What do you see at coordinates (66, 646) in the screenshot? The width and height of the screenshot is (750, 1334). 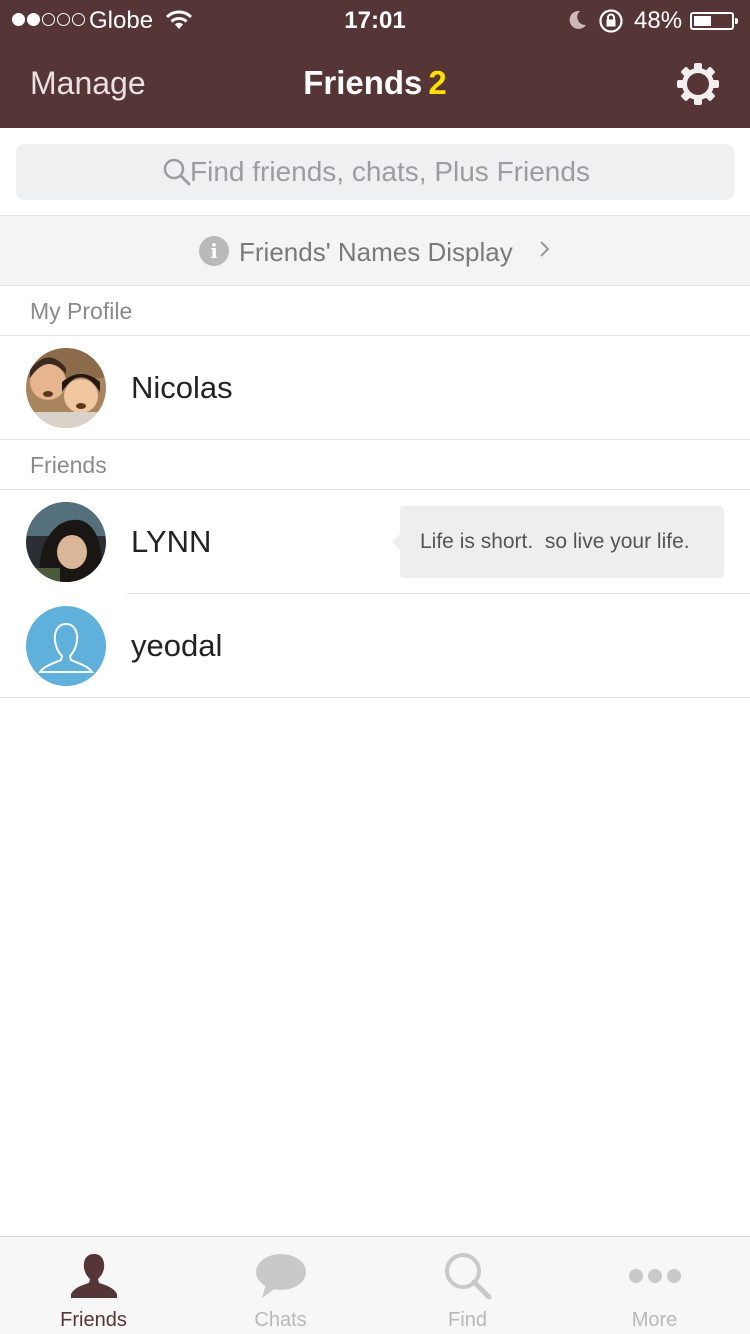 I see `default-avatar-icon` at bounding box center [66, 646].